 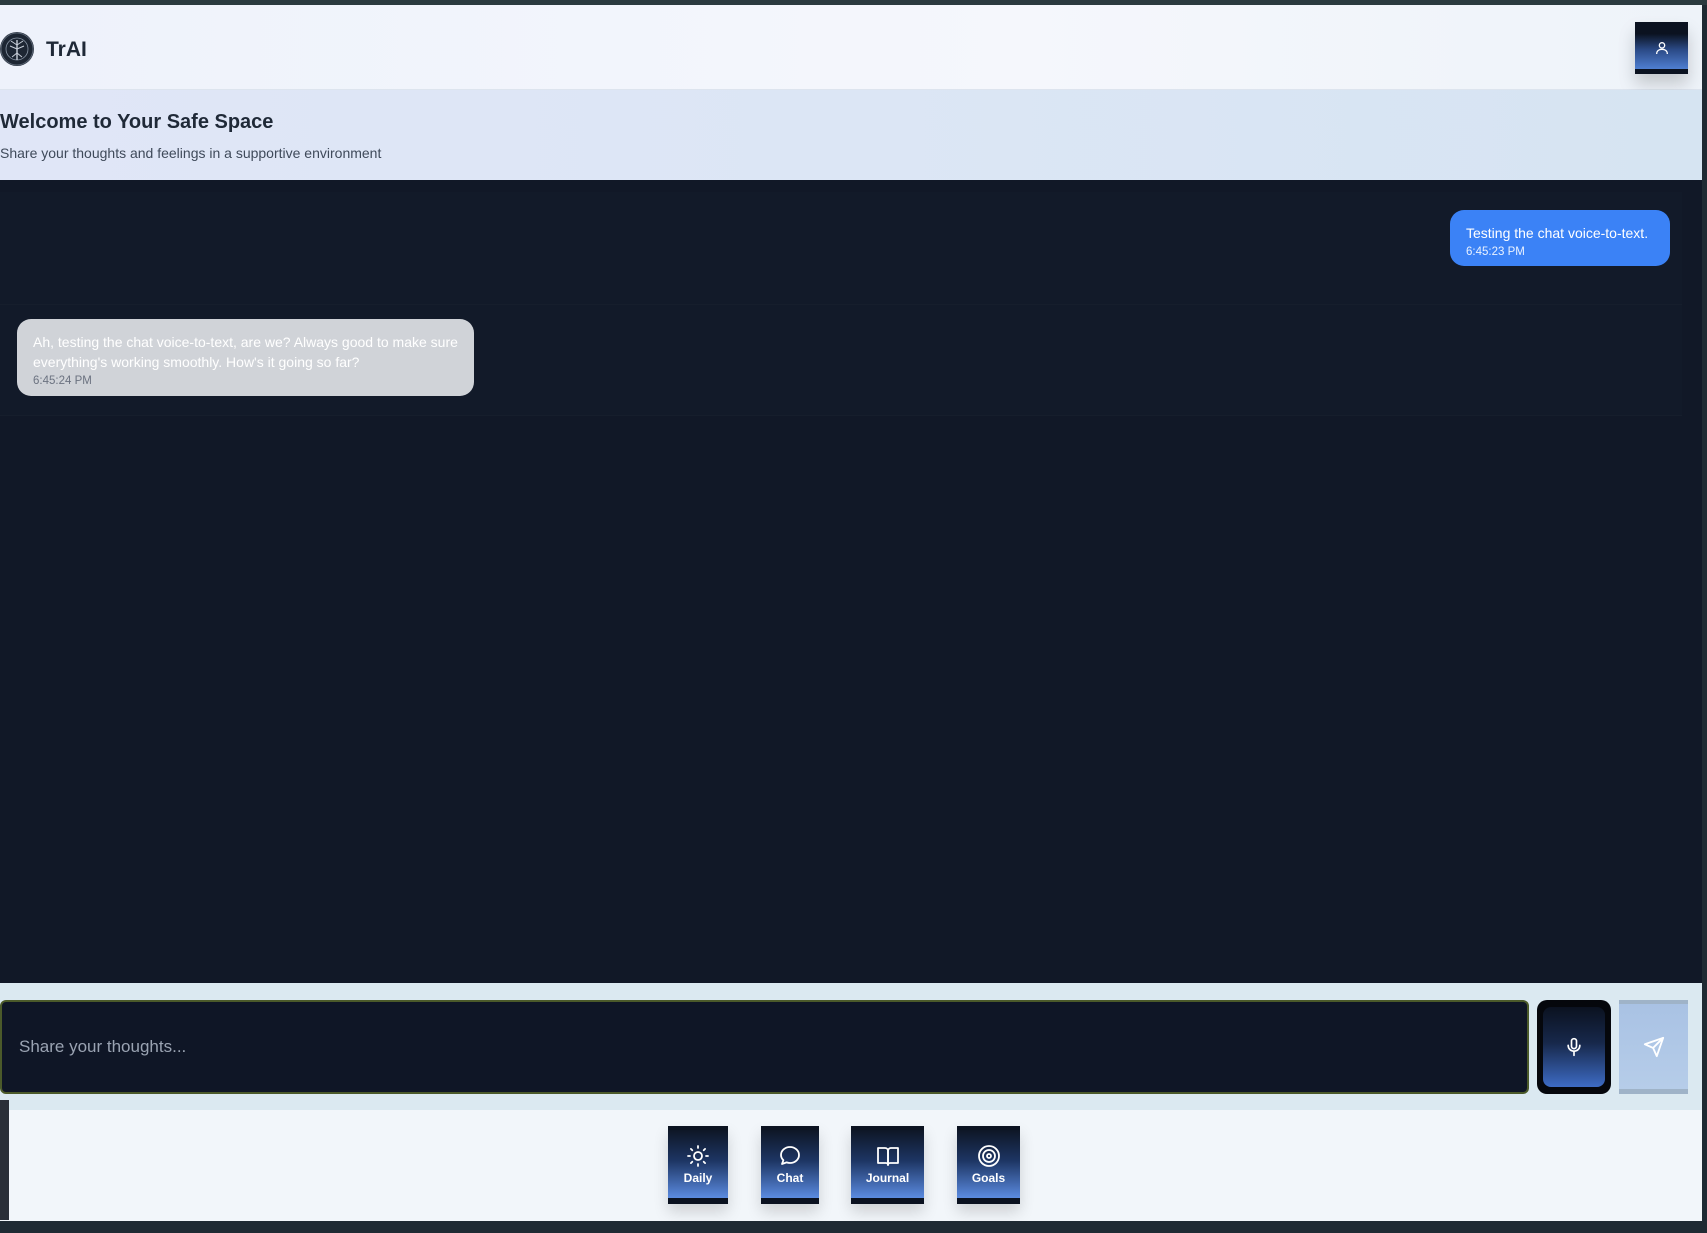 What do you see at coordinates (764, 1047) in the screenshot?
I see `message-input` at bounding box center [764, 1047].